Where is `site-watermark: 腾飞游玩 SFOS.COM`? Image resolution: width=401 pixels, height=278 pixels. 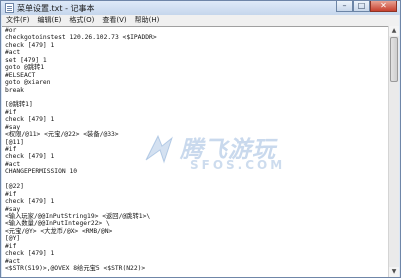 site-watermark: 腾飞游玩 SFOS.COM is located at coordinates (217, 160).